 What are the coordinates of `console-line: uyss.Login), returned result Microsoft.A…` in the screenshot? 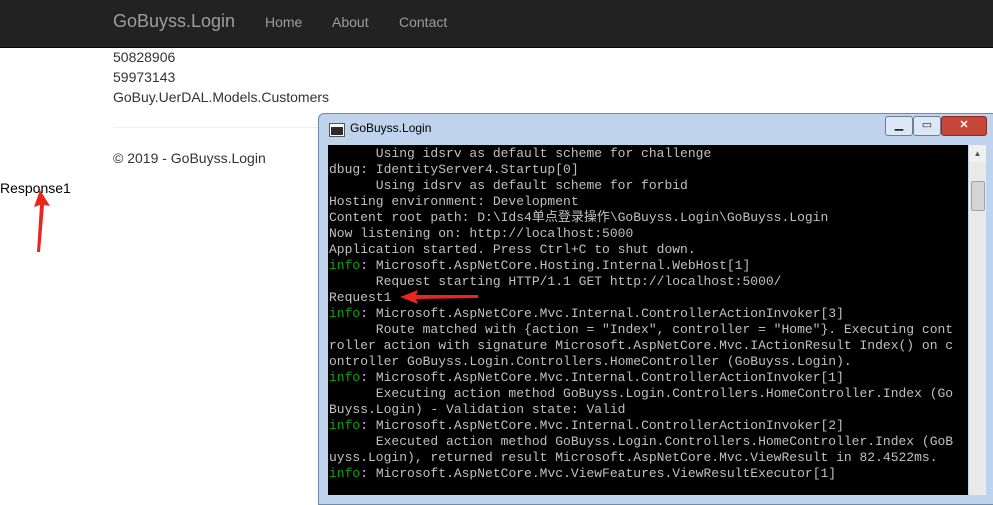 It's located at (641, 458).